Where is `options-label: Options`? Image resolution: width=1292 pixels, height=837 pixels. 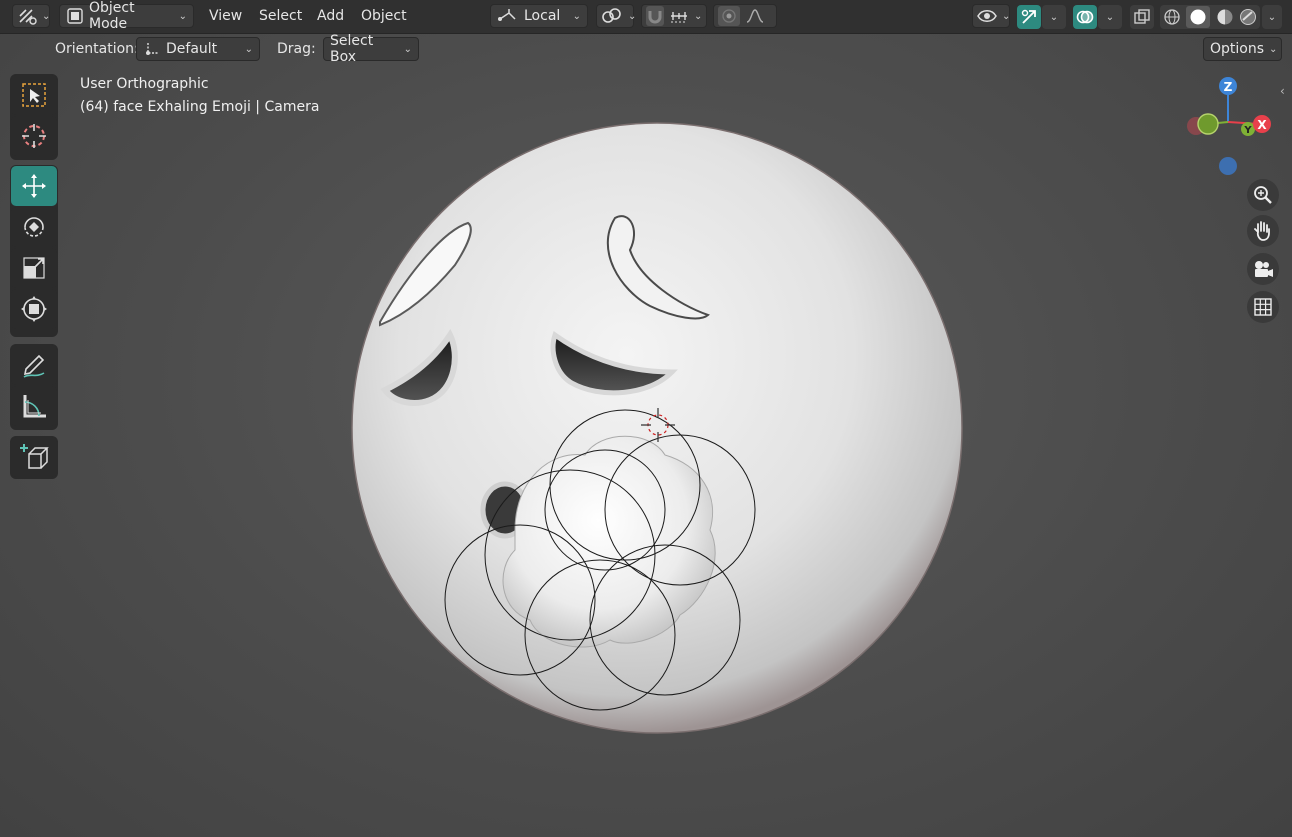
options-label: Options is located at coordinates (1237, 49).